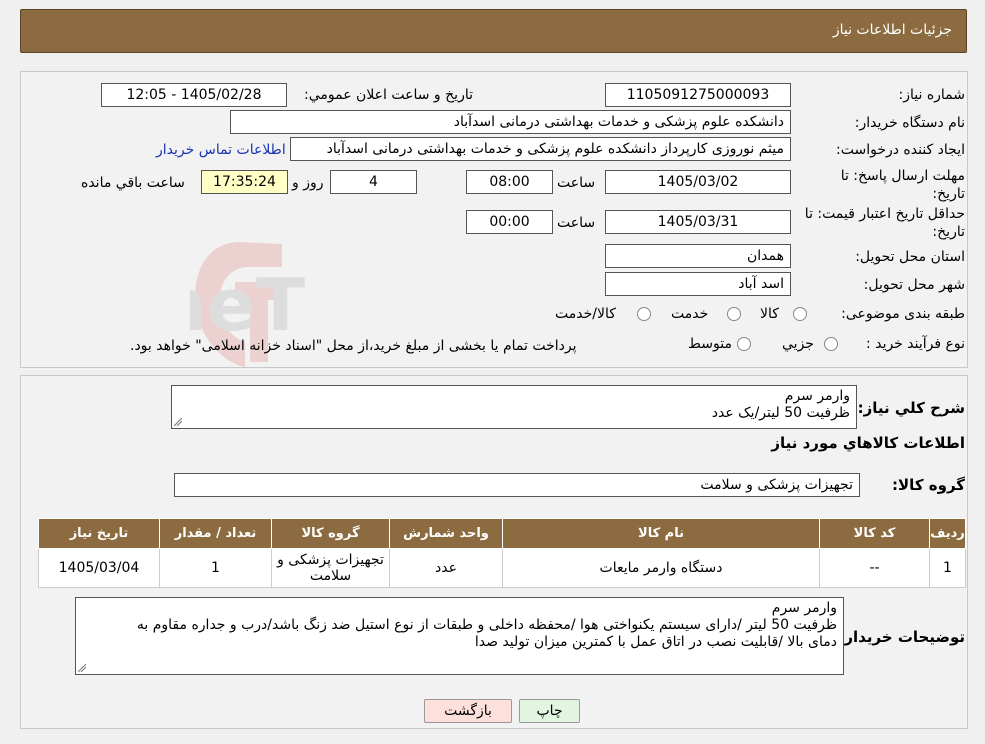 The image size is (985, 744). What do you see at coordinates (911, 408) in the screenshot?
I see `summary-label: شرح کلي نياز:` at bounding box center [911, 408].